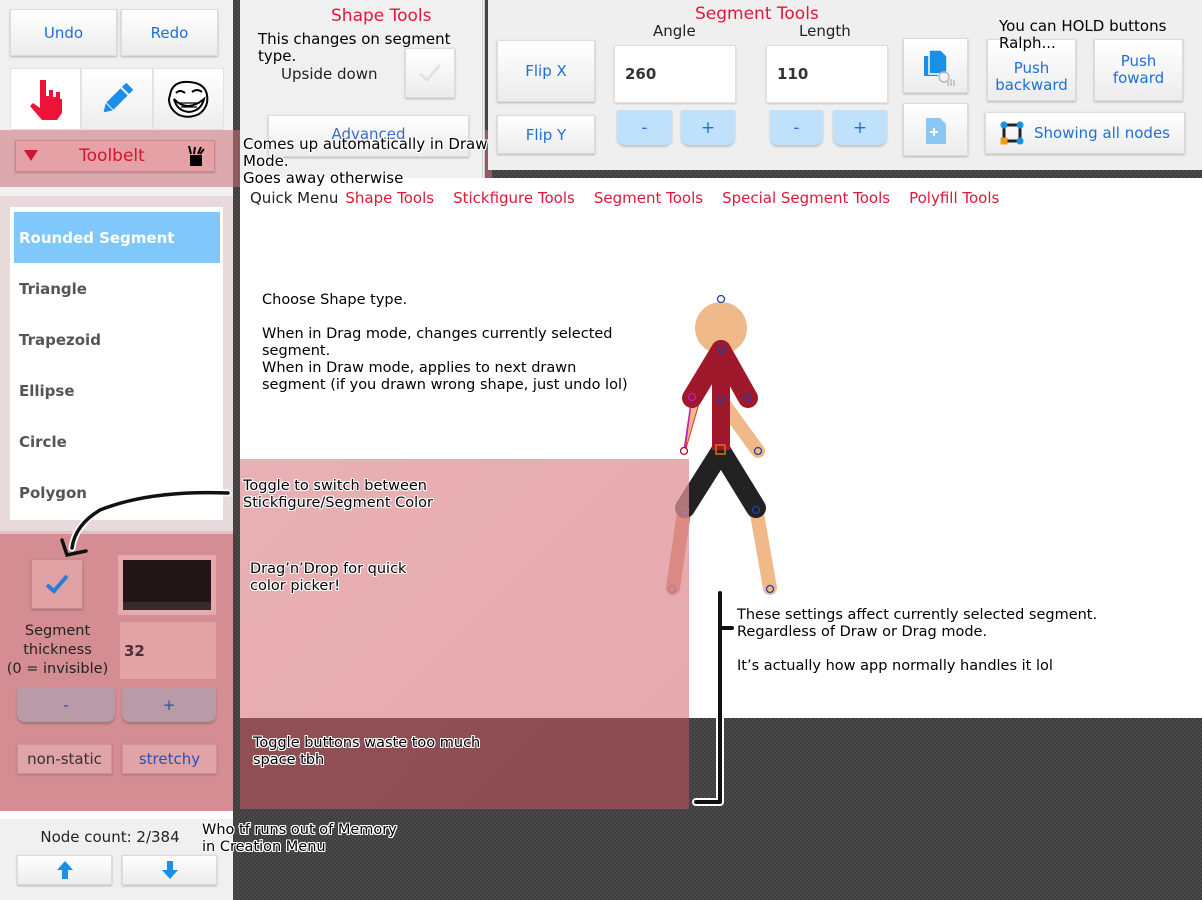  I want to click on annotation-line: Regardless of Draw or Drag mode., so click(862, 632).